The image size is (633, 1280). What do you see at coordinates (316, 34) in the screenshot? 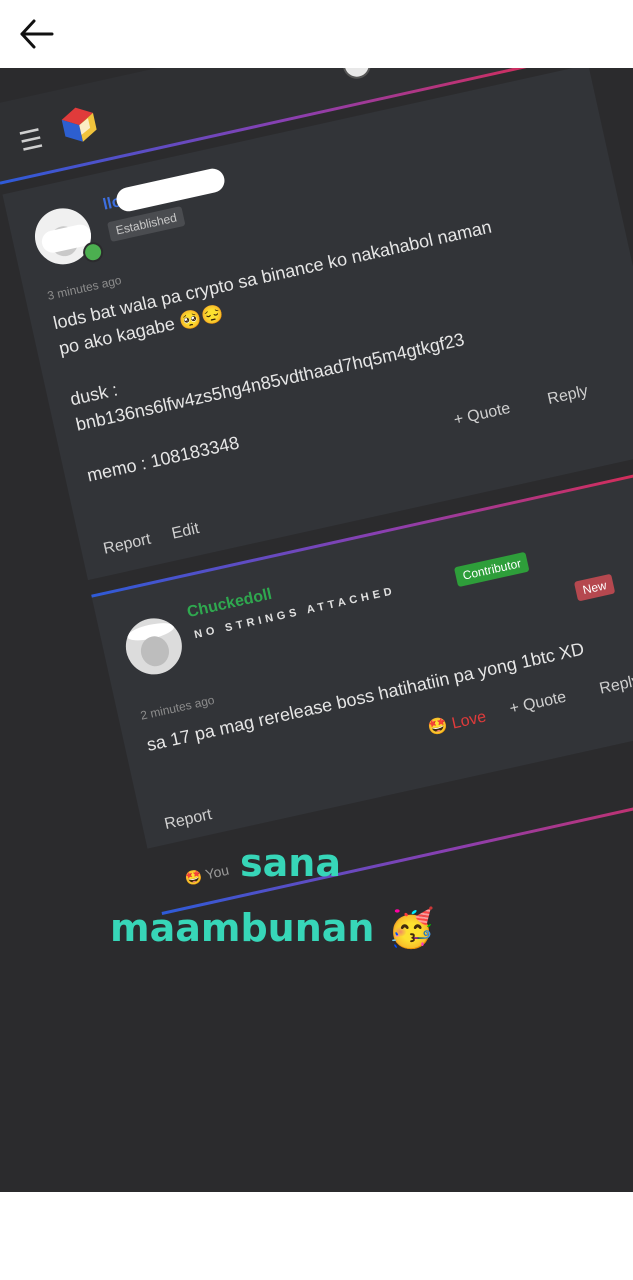
I see `top-bar` at bounding box center [316, 34].